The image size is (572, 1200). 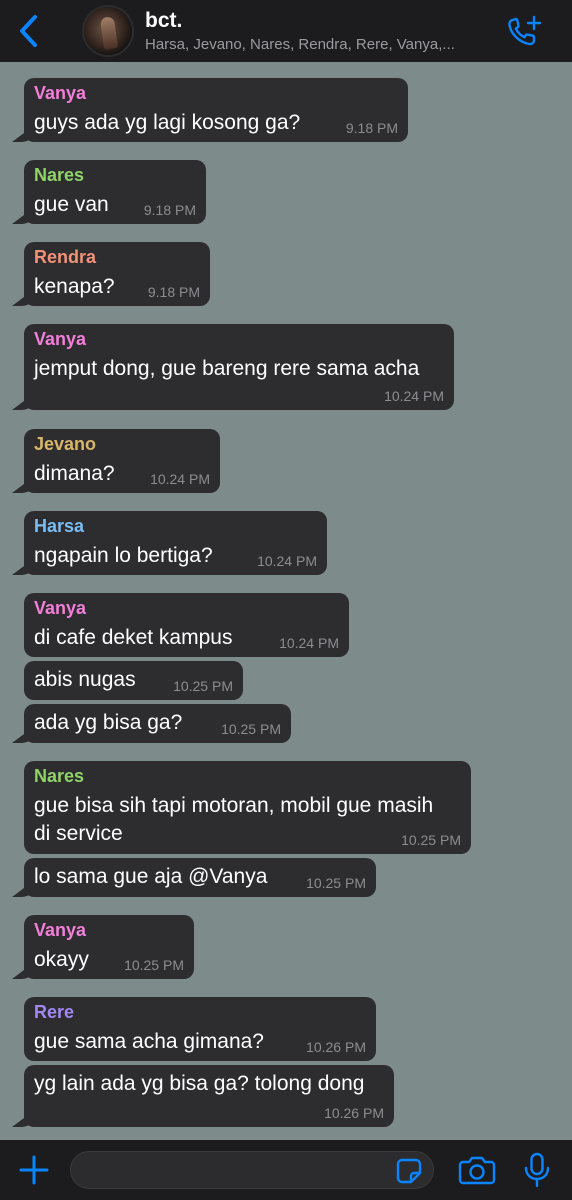 I want to click on message-bubble: Harsa ngapain lo bertiga? 10.24 PM, so click(x=175, y=543).